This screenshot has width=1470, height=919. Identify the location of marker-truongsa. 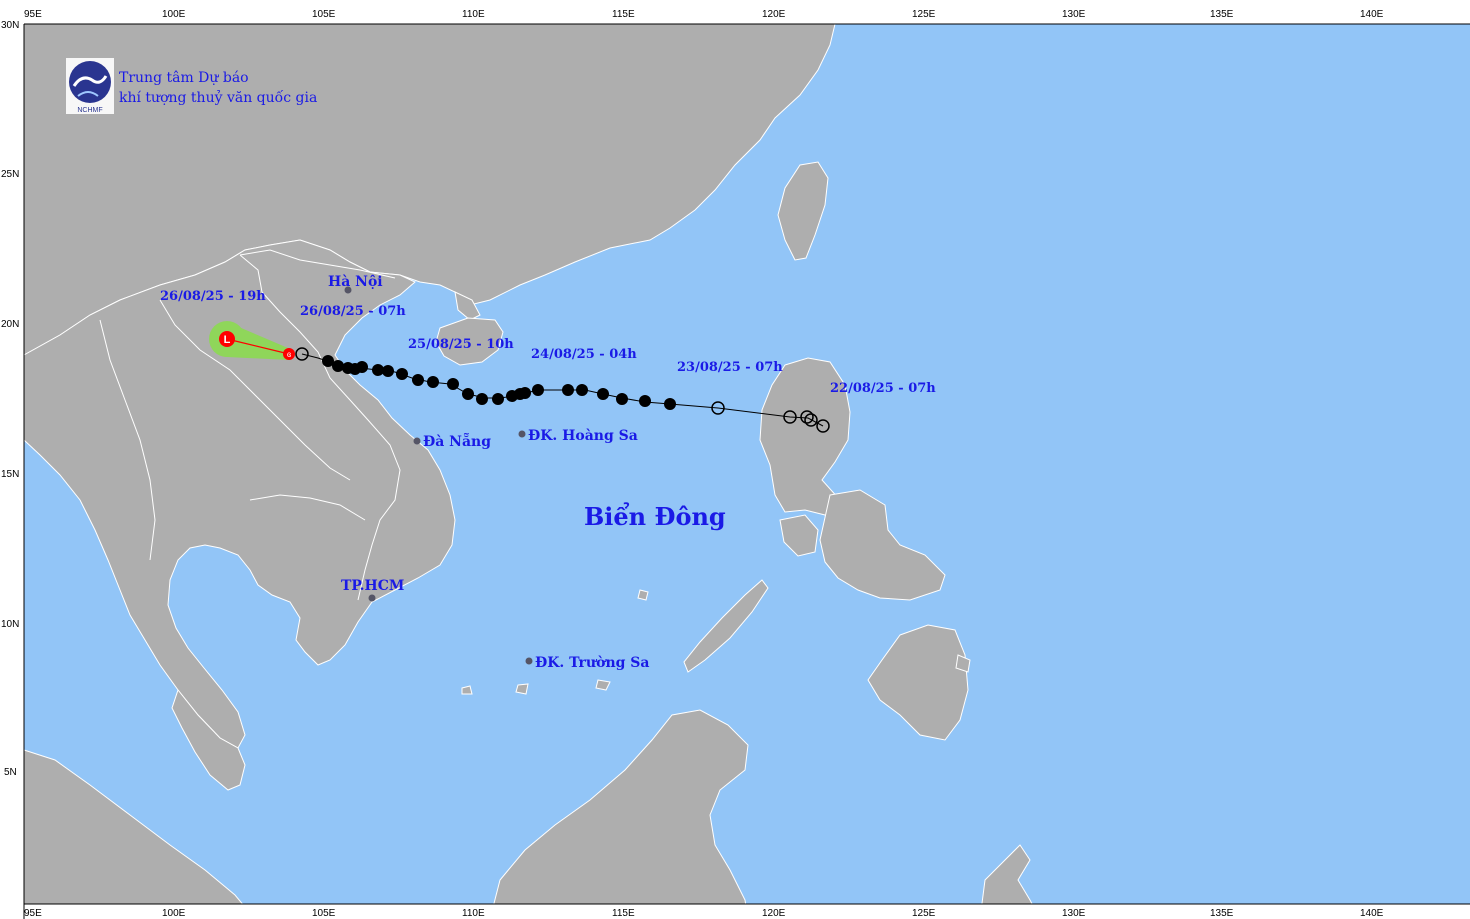
(529, 661).